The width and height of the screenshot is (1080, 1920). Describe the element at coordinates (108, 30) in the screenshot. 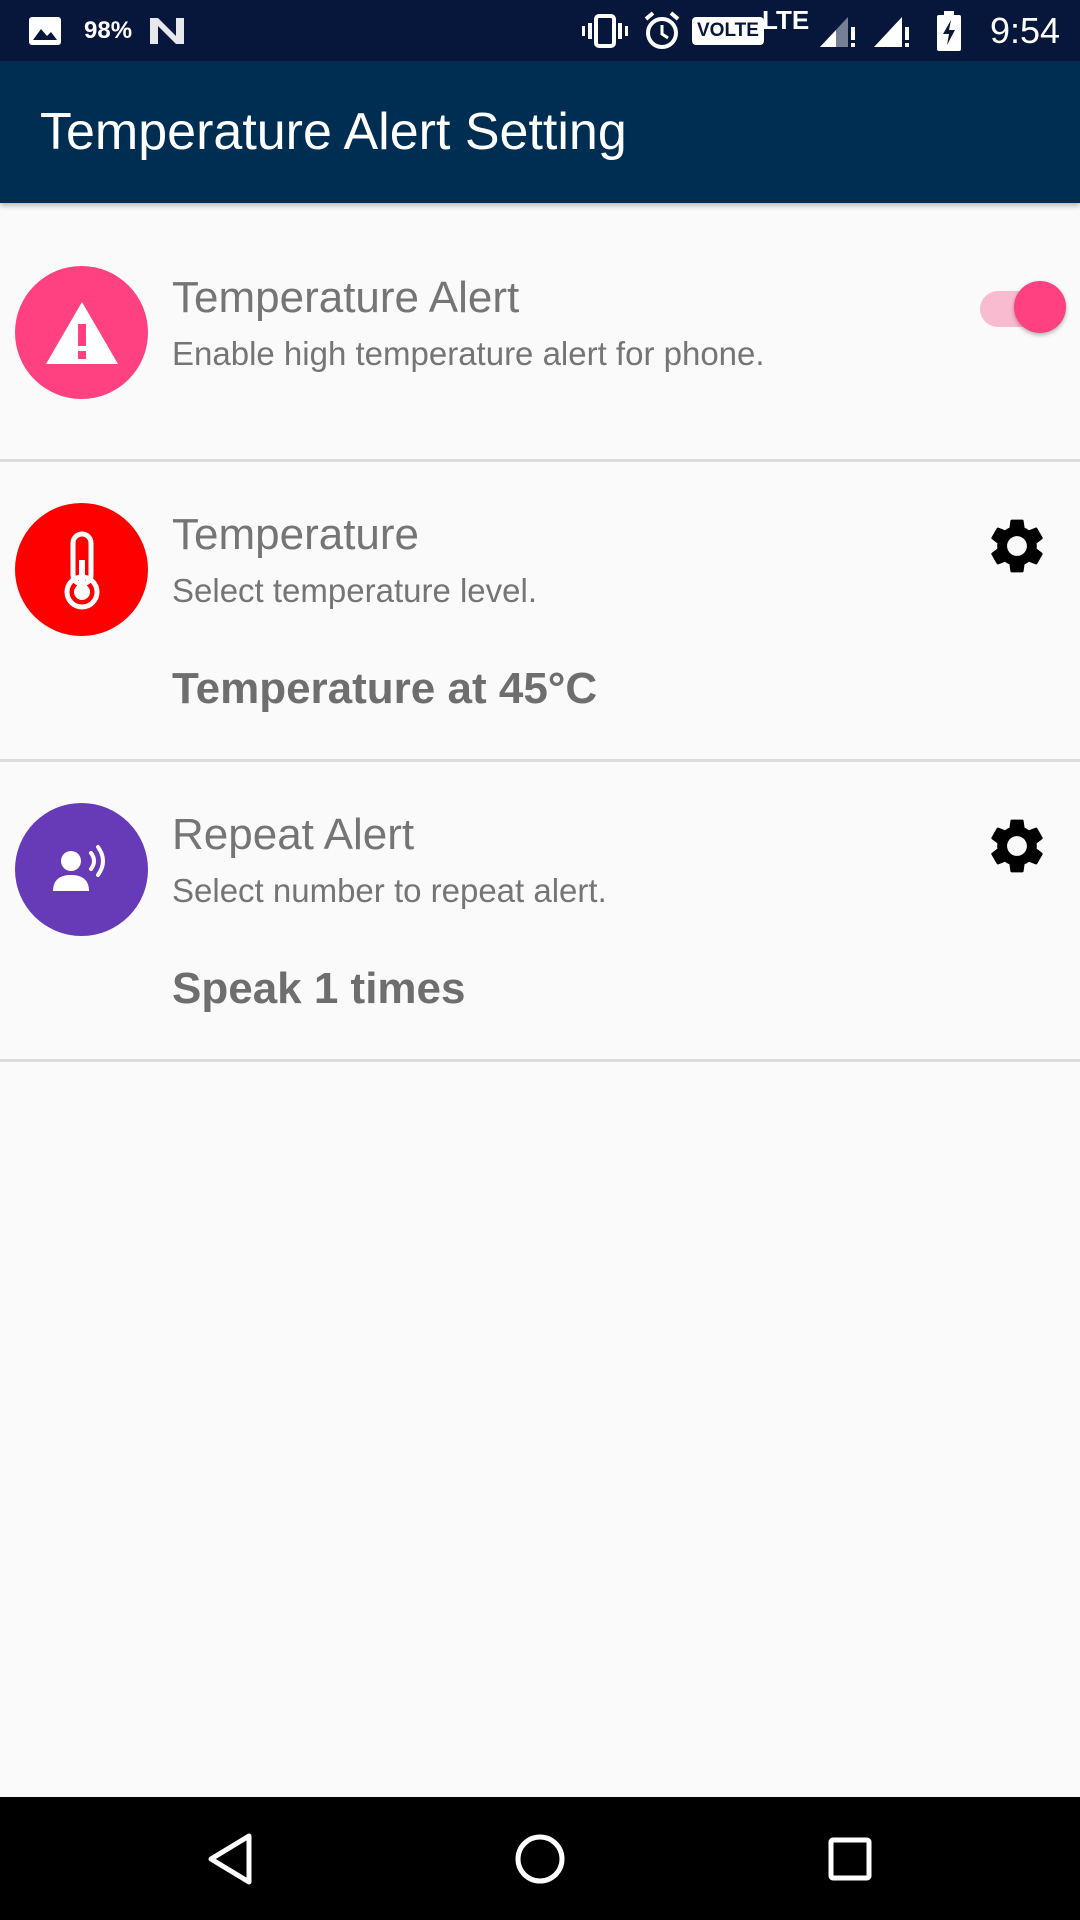

I see `battery-percent-text: 98%` at that location.